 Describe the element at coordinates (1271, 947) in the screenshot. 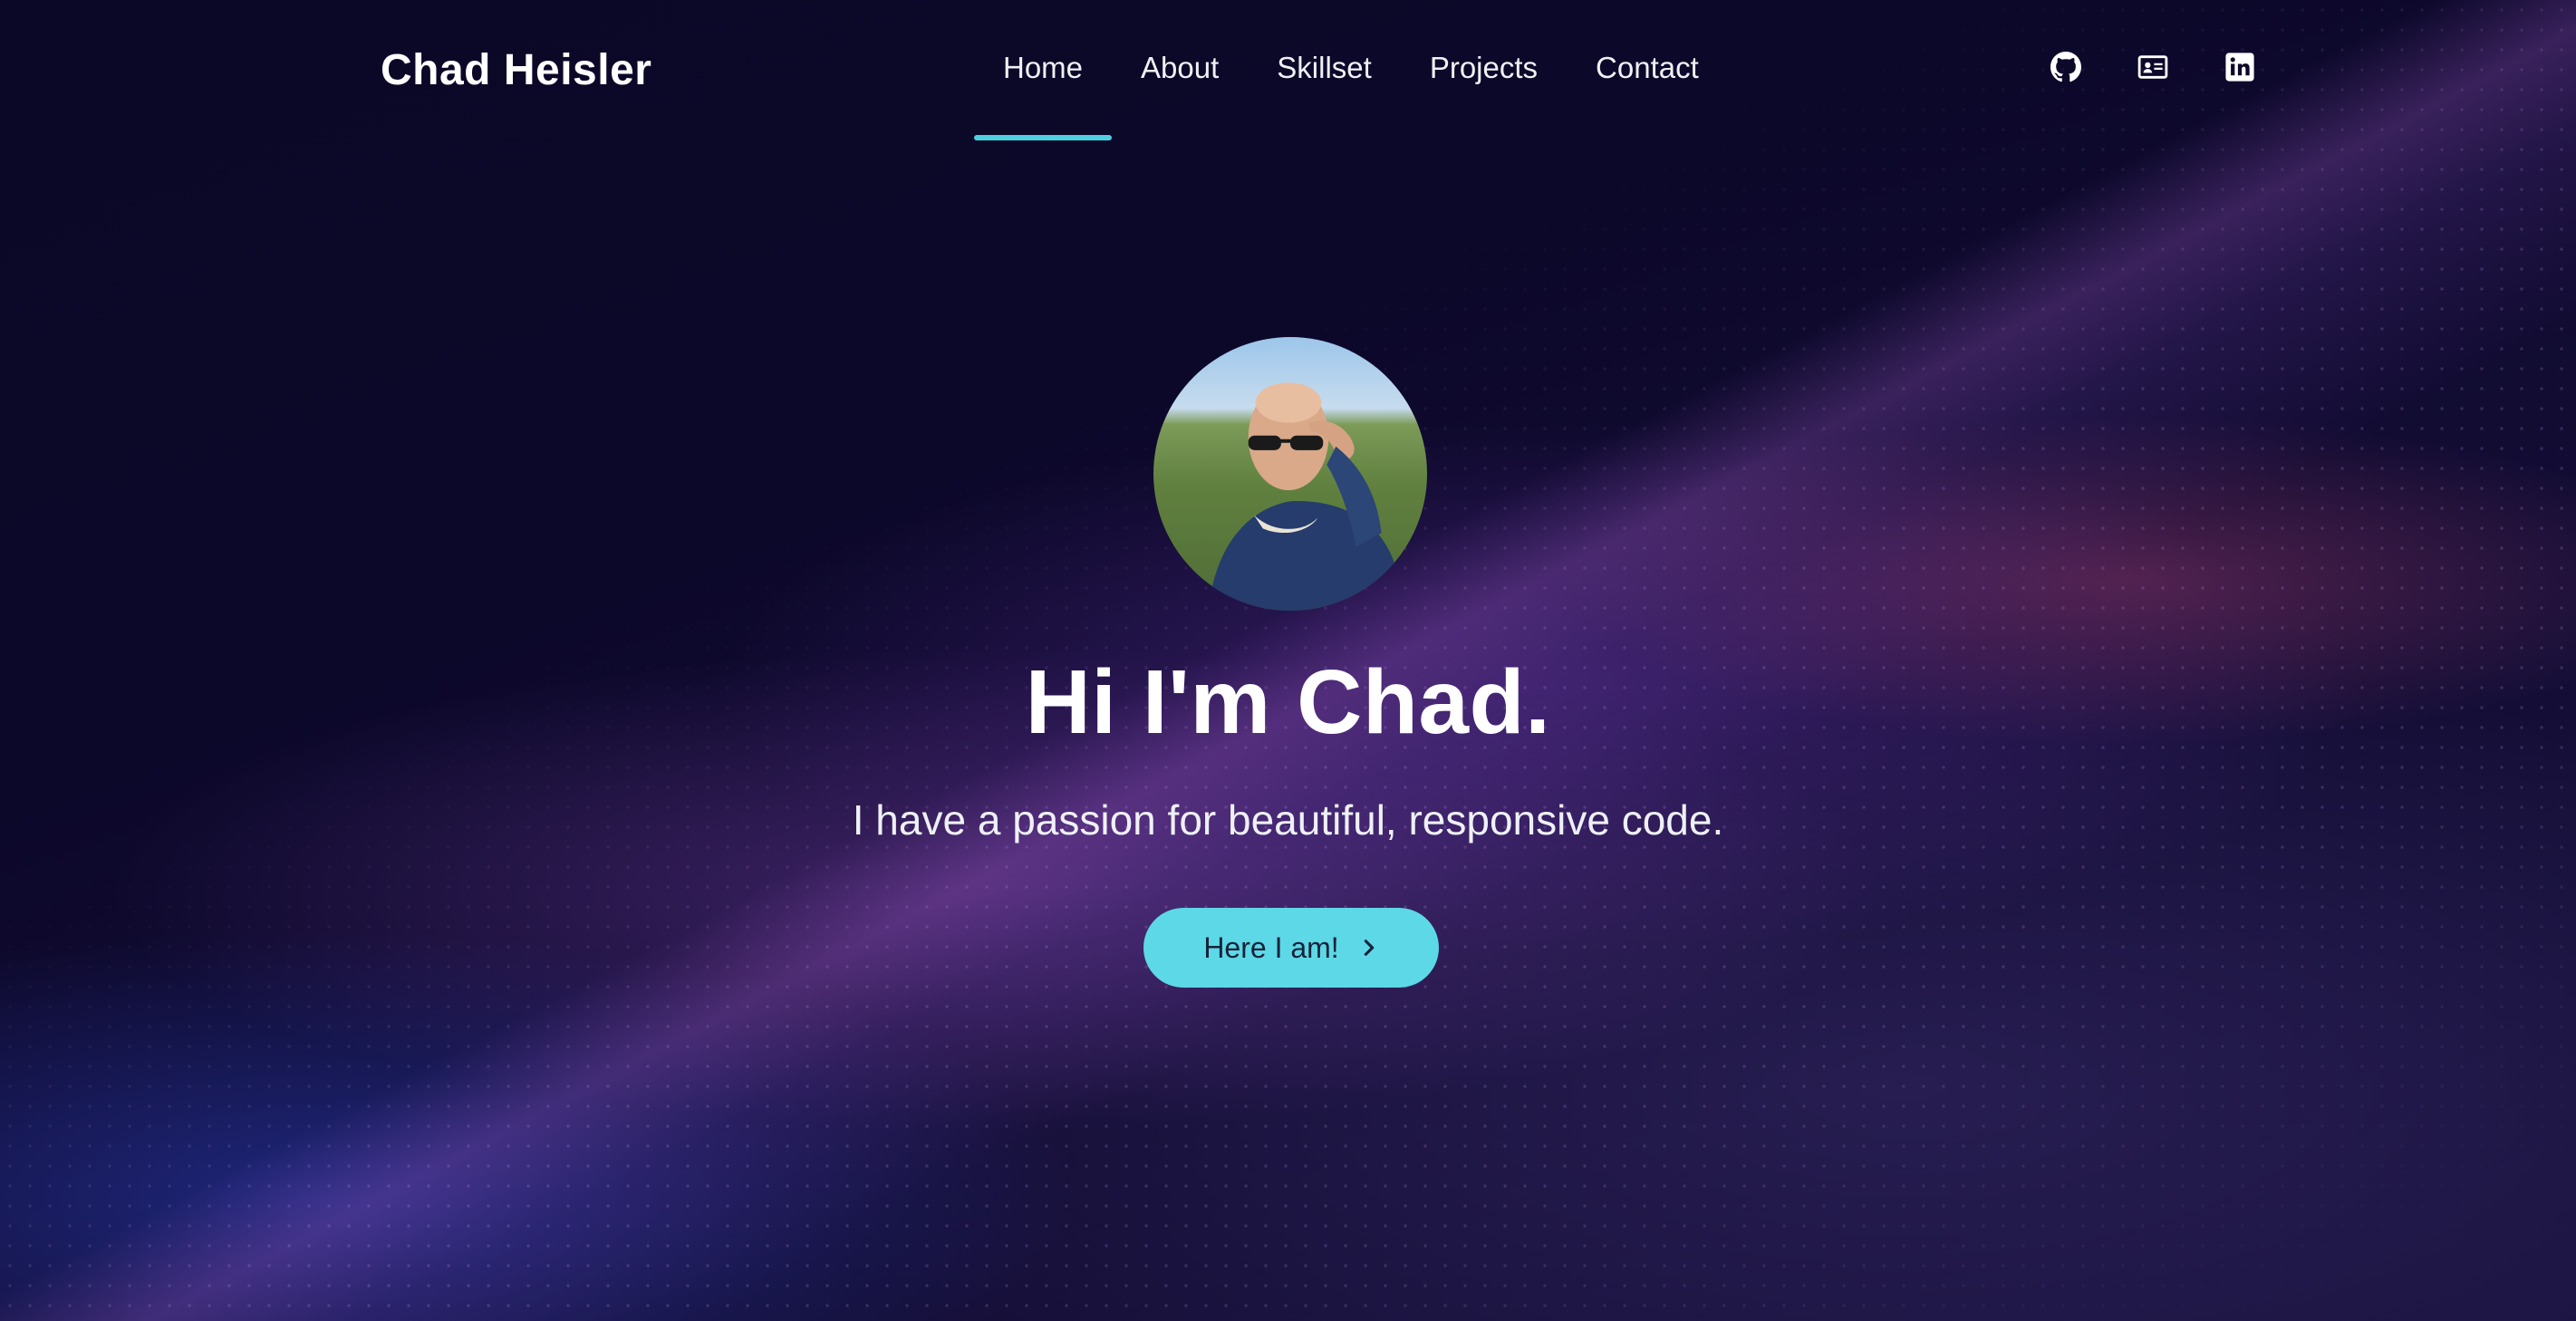

I see `cta-label: Here I am!` at that location.